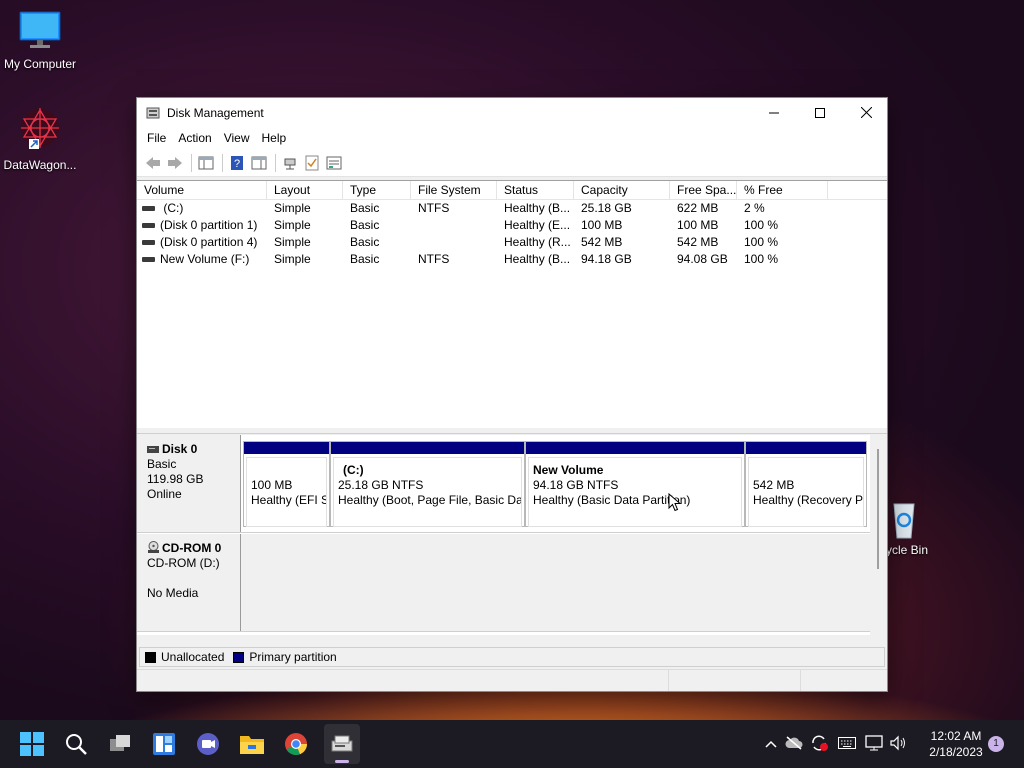  What do you see at coordinates (878, 509) in the screenshot?
I see `scrollbar-thumb` at bounding box center [878, 509].